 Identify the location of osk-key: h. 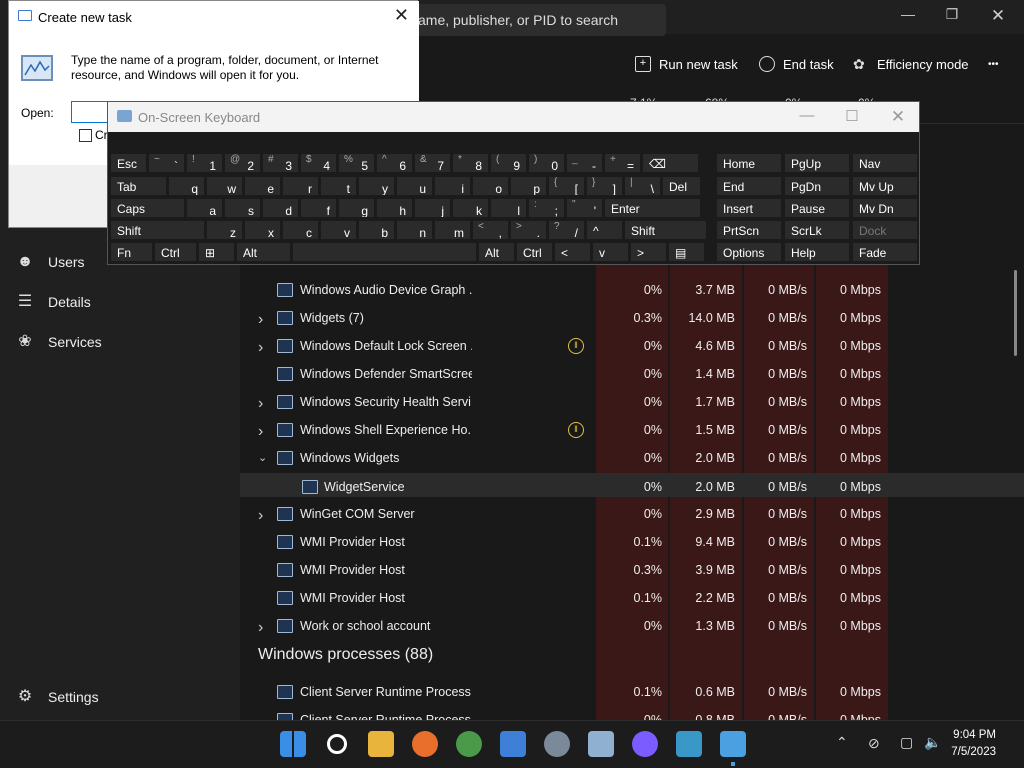
(394, 208).